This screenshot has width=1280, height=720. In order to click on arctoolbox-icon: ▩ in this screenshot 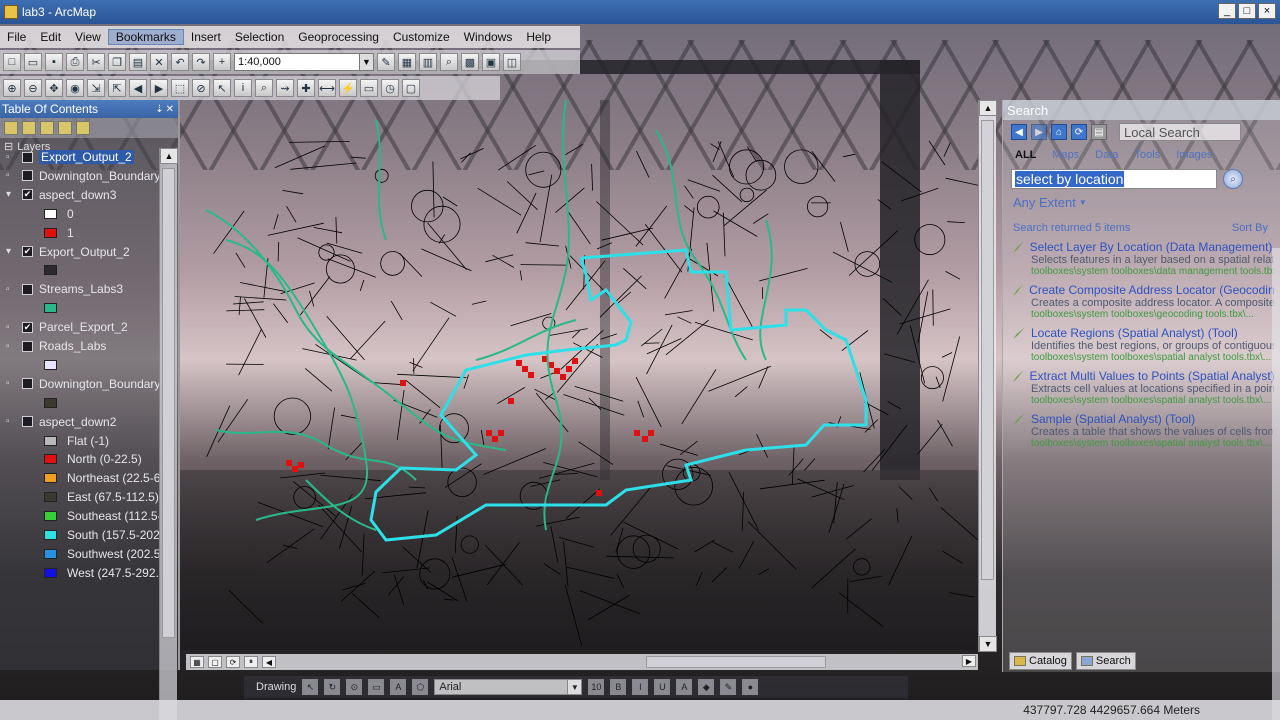, I will do `click(470, 62)`.